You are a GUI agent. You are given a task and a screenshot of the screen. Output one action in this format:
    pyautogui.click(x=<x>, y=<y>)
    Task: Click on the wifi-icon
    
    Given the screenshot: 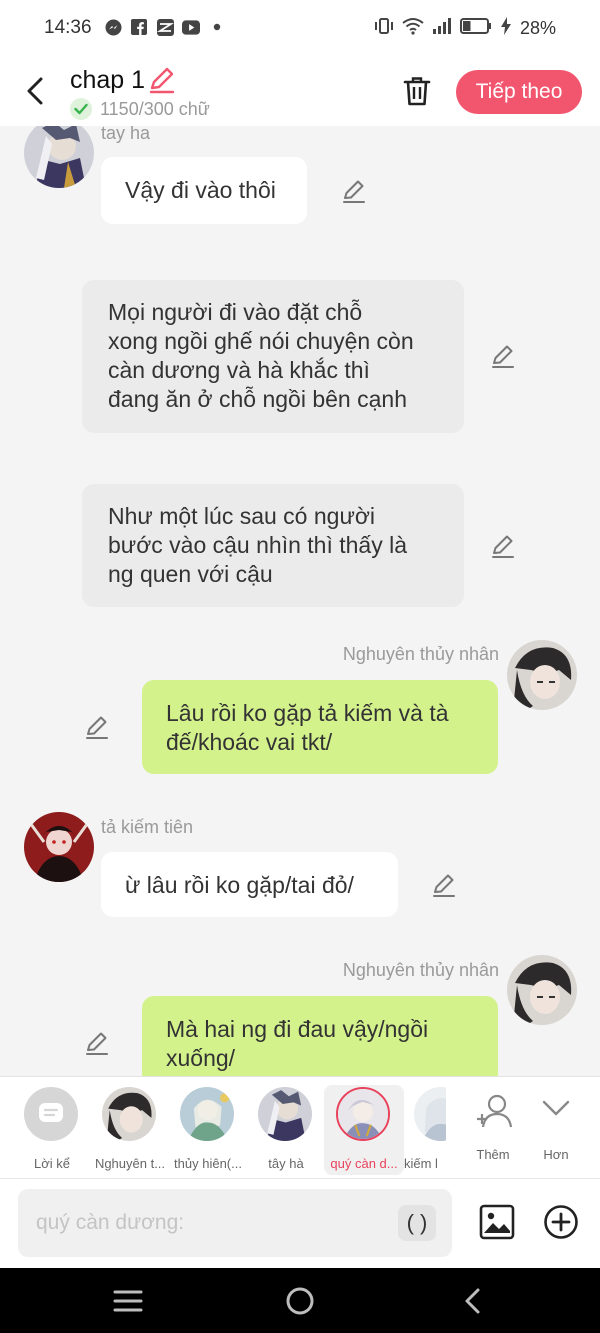 What is the action you would take?
    pyautogui.click(x=413, y=28)
    